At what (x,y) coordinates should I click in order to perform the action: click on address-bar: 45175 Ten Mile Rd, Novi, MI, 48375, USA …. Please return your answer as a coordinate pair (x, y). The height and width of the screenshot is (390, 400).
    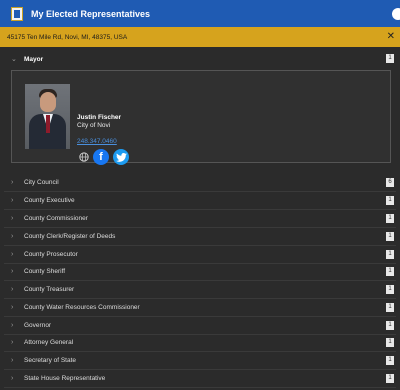
    Looking at the image, I should click on (200, 37).